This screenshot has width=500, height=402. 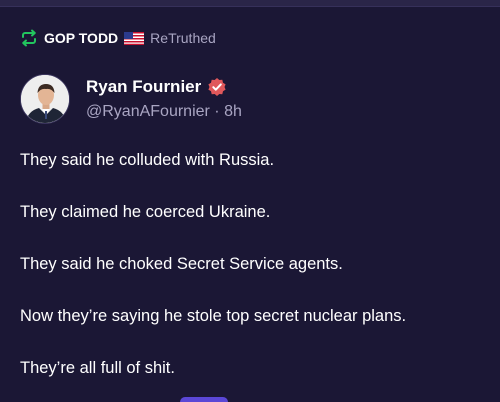 I want to click on avatar-image, so click(x=45, y=99).